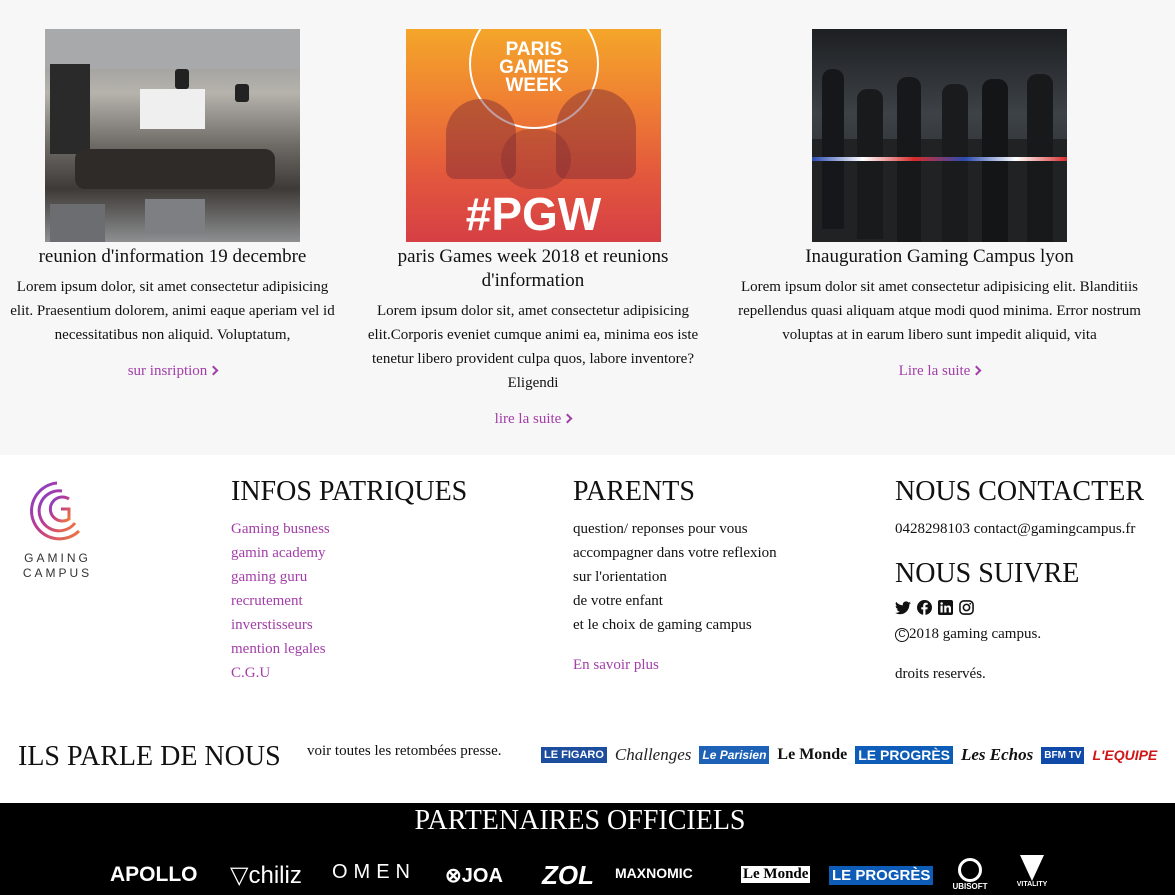 Image resolution: width=1175 pixels, height=895 pixels. What do you see at coordinates (997, 755) in the screenshot?
I see `press-logo-lesechos: Les Echos` at bounding box center [997, 755].